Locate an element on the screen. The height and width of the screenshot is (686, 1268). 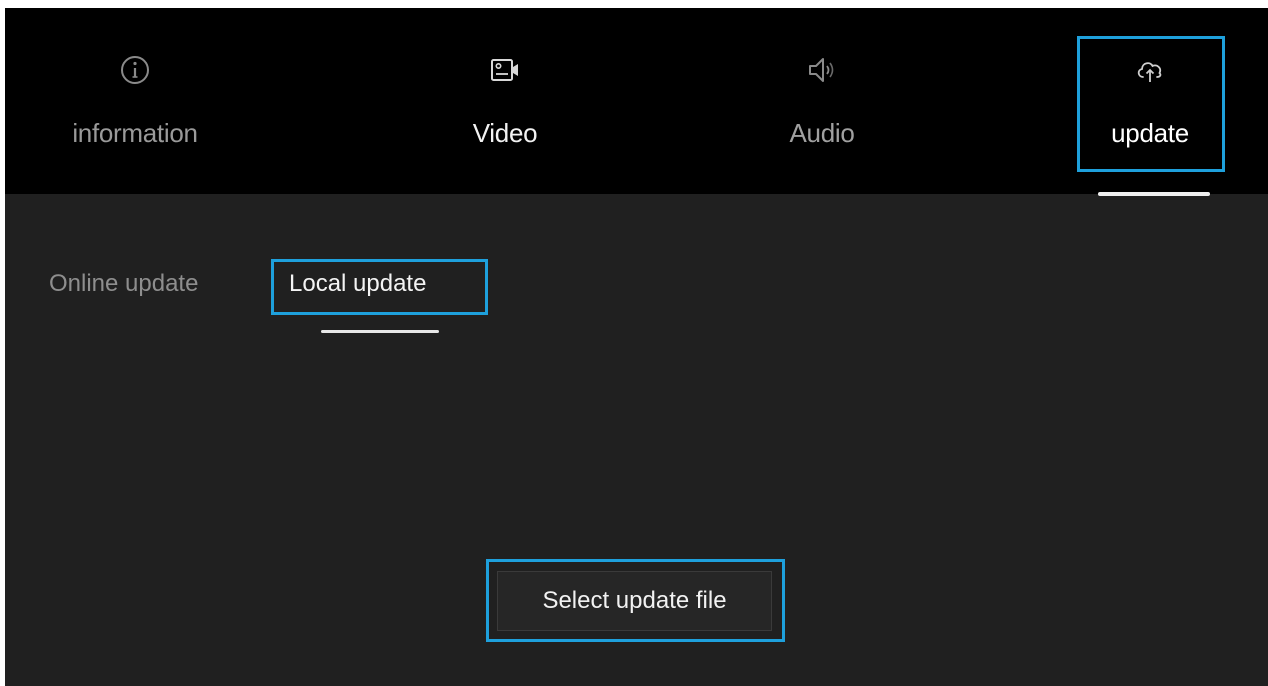
tab-audio: Audio is located at coordinates (822, 101).